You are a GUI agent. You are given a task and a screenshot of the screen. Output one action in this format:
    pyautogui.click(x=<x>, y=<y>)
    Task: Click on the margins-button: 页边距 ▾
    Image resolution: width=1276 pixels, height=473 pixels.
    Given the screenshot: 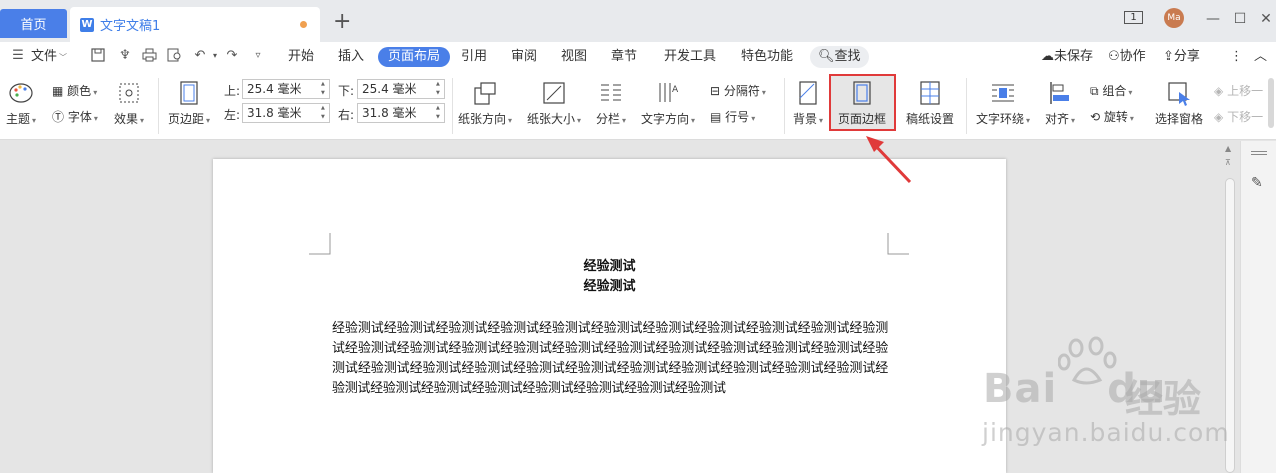 What is the action you would take?
    pyautogui.click(x=189, y=103)
    